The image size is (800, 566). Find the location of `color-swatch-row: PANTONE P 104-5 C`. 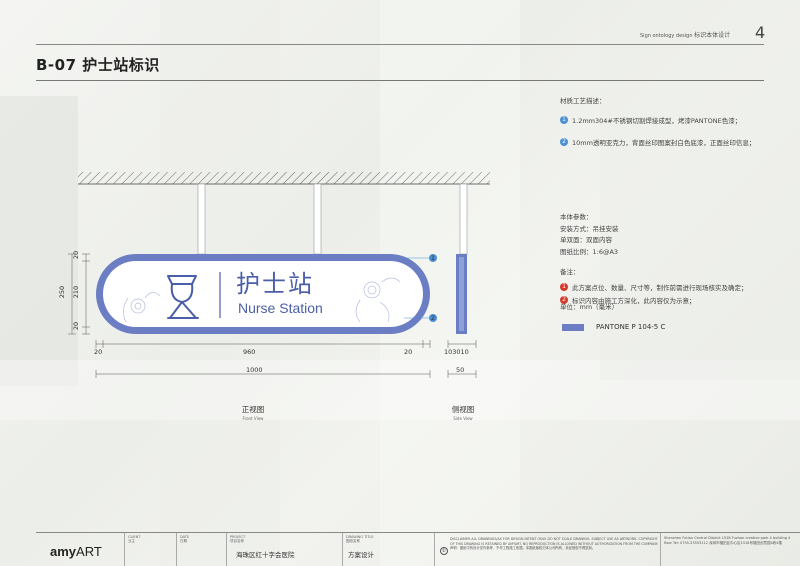

color-swatch-row: PANTONE P 104-5 C is located at coordinates (613, 327).